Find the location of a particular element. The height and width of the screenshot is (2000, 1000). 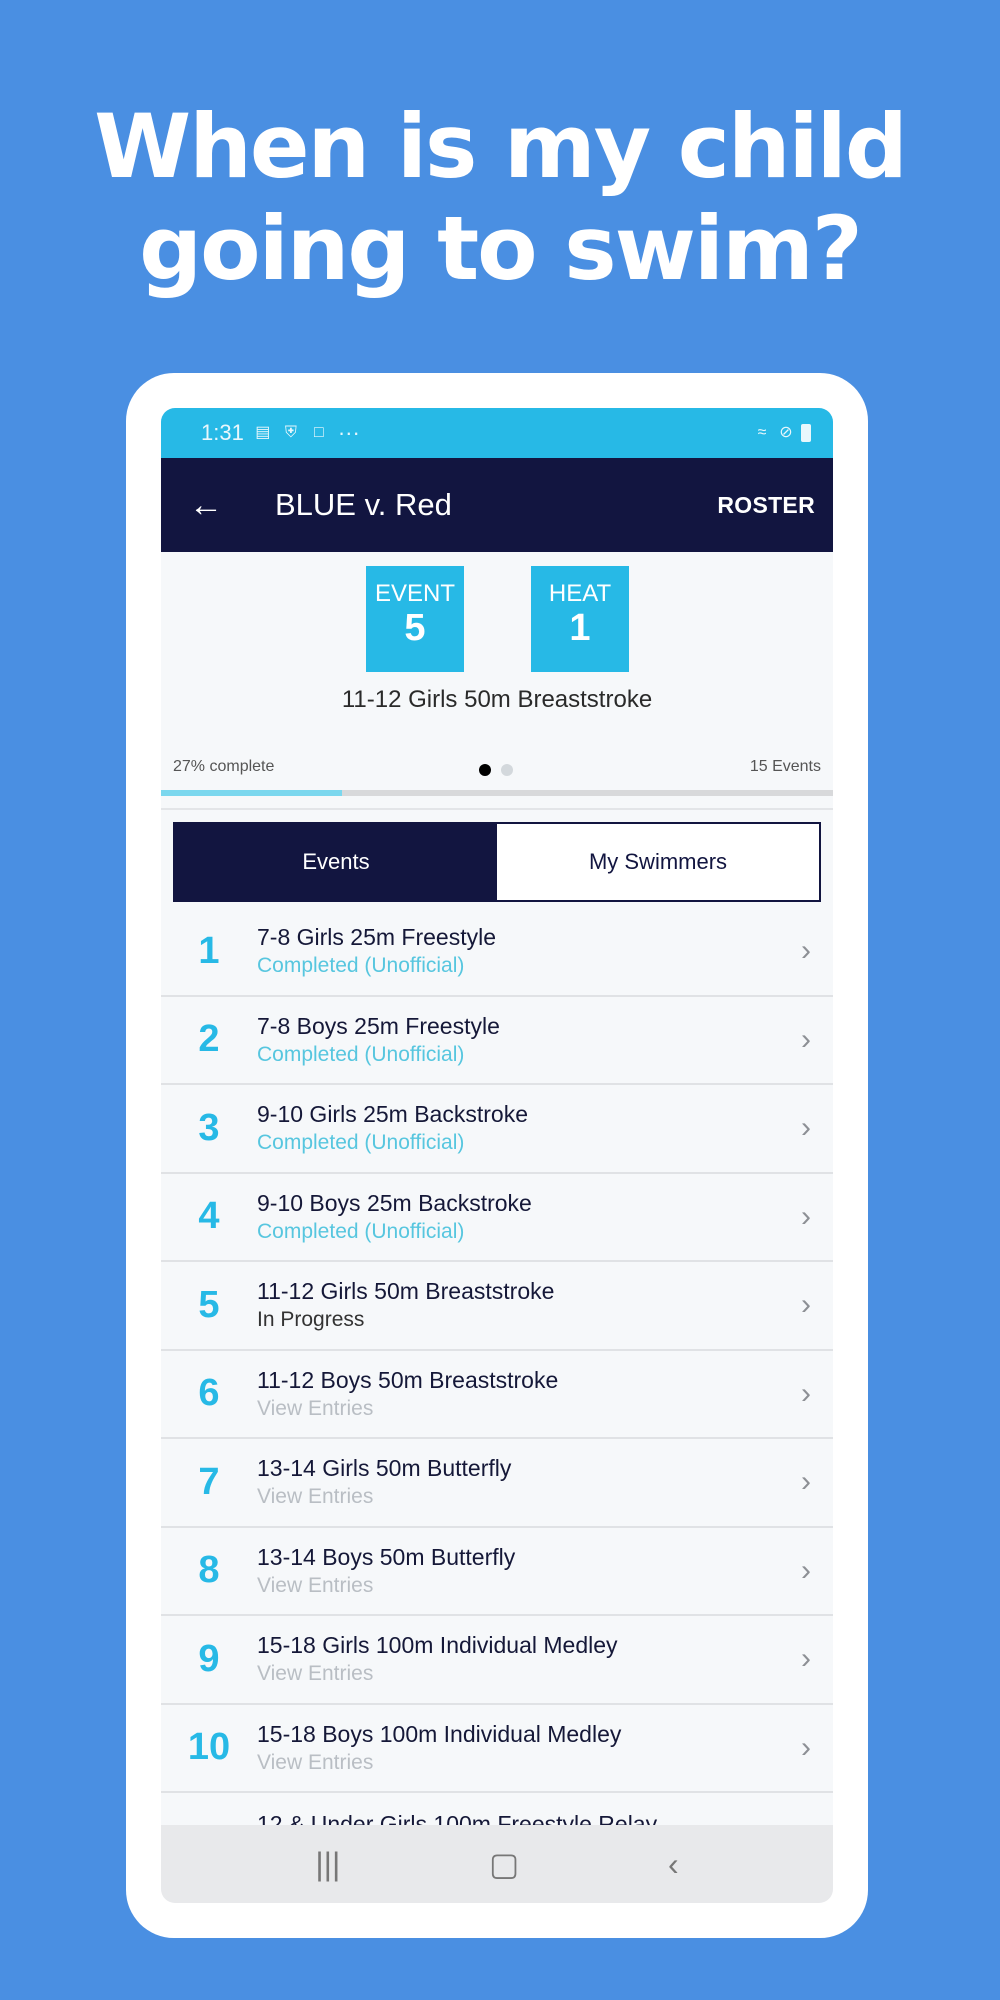

event-number: 8 is located at coordinates (209, 1570).